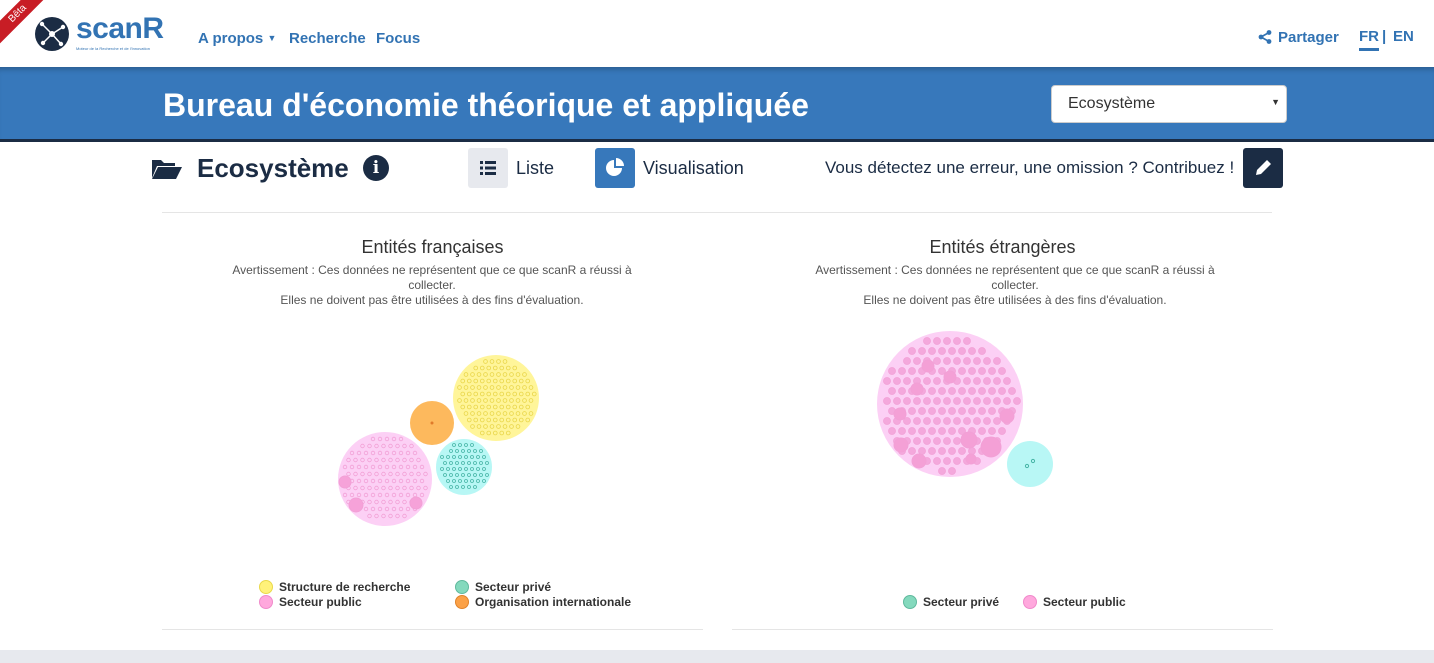  I want to click on nav-apropos: A propos ▼, so click(237, 38).